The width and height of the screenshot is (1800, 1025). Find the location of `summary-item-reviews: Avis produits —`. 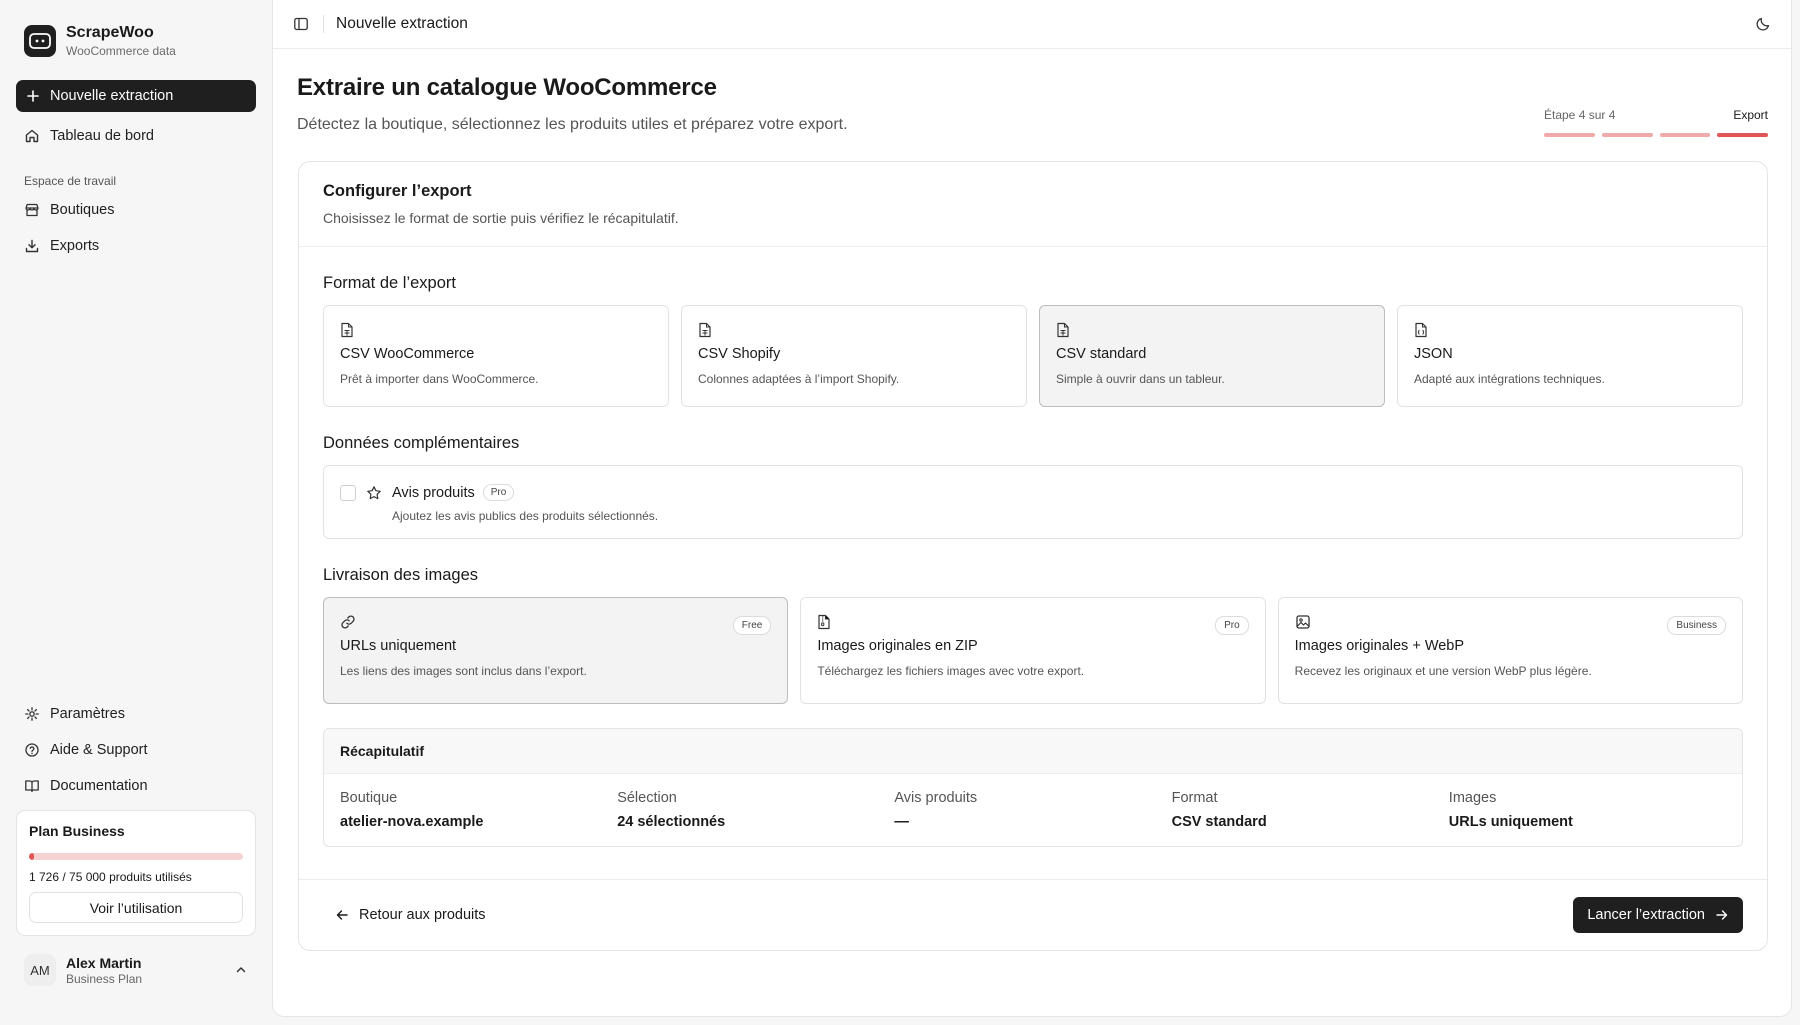

summary-item-reviews: Avis produits — is located at coordinates (1032, 810).